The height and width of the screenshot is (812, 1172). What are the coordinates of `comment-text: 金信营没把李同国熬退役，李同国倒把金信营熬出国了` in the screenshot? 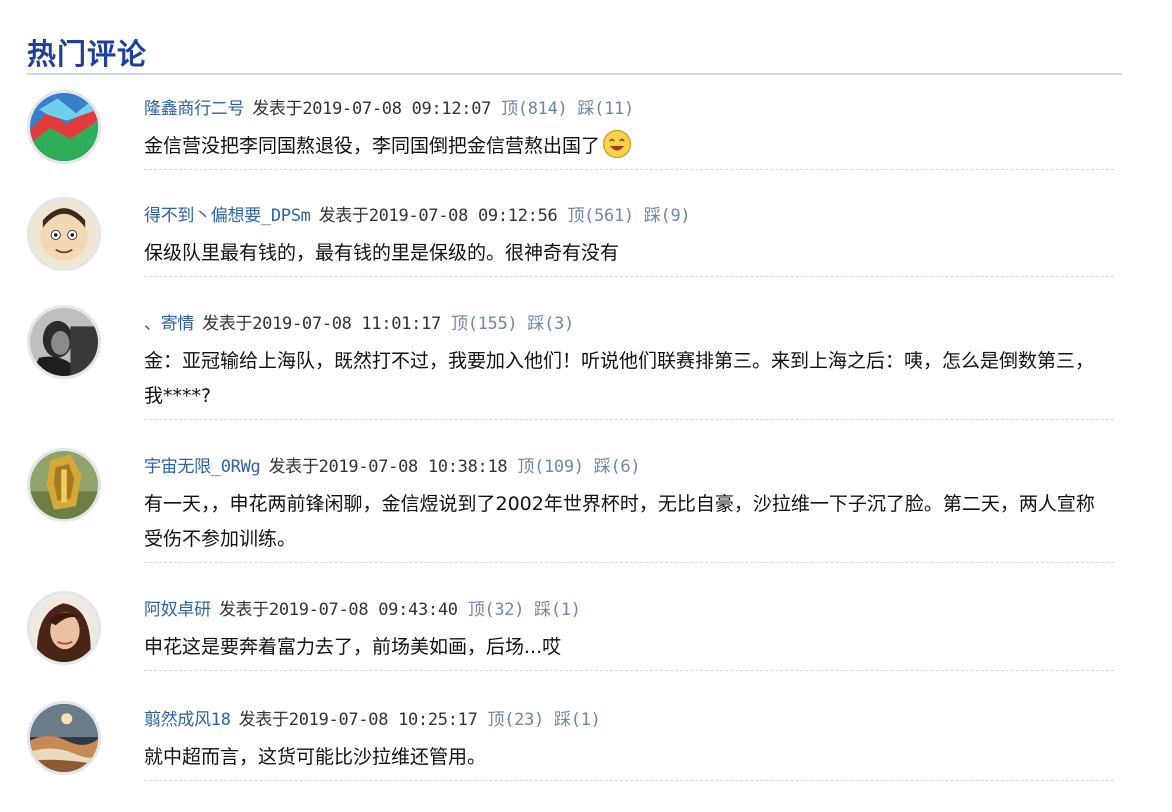 It's located at (628, 147).